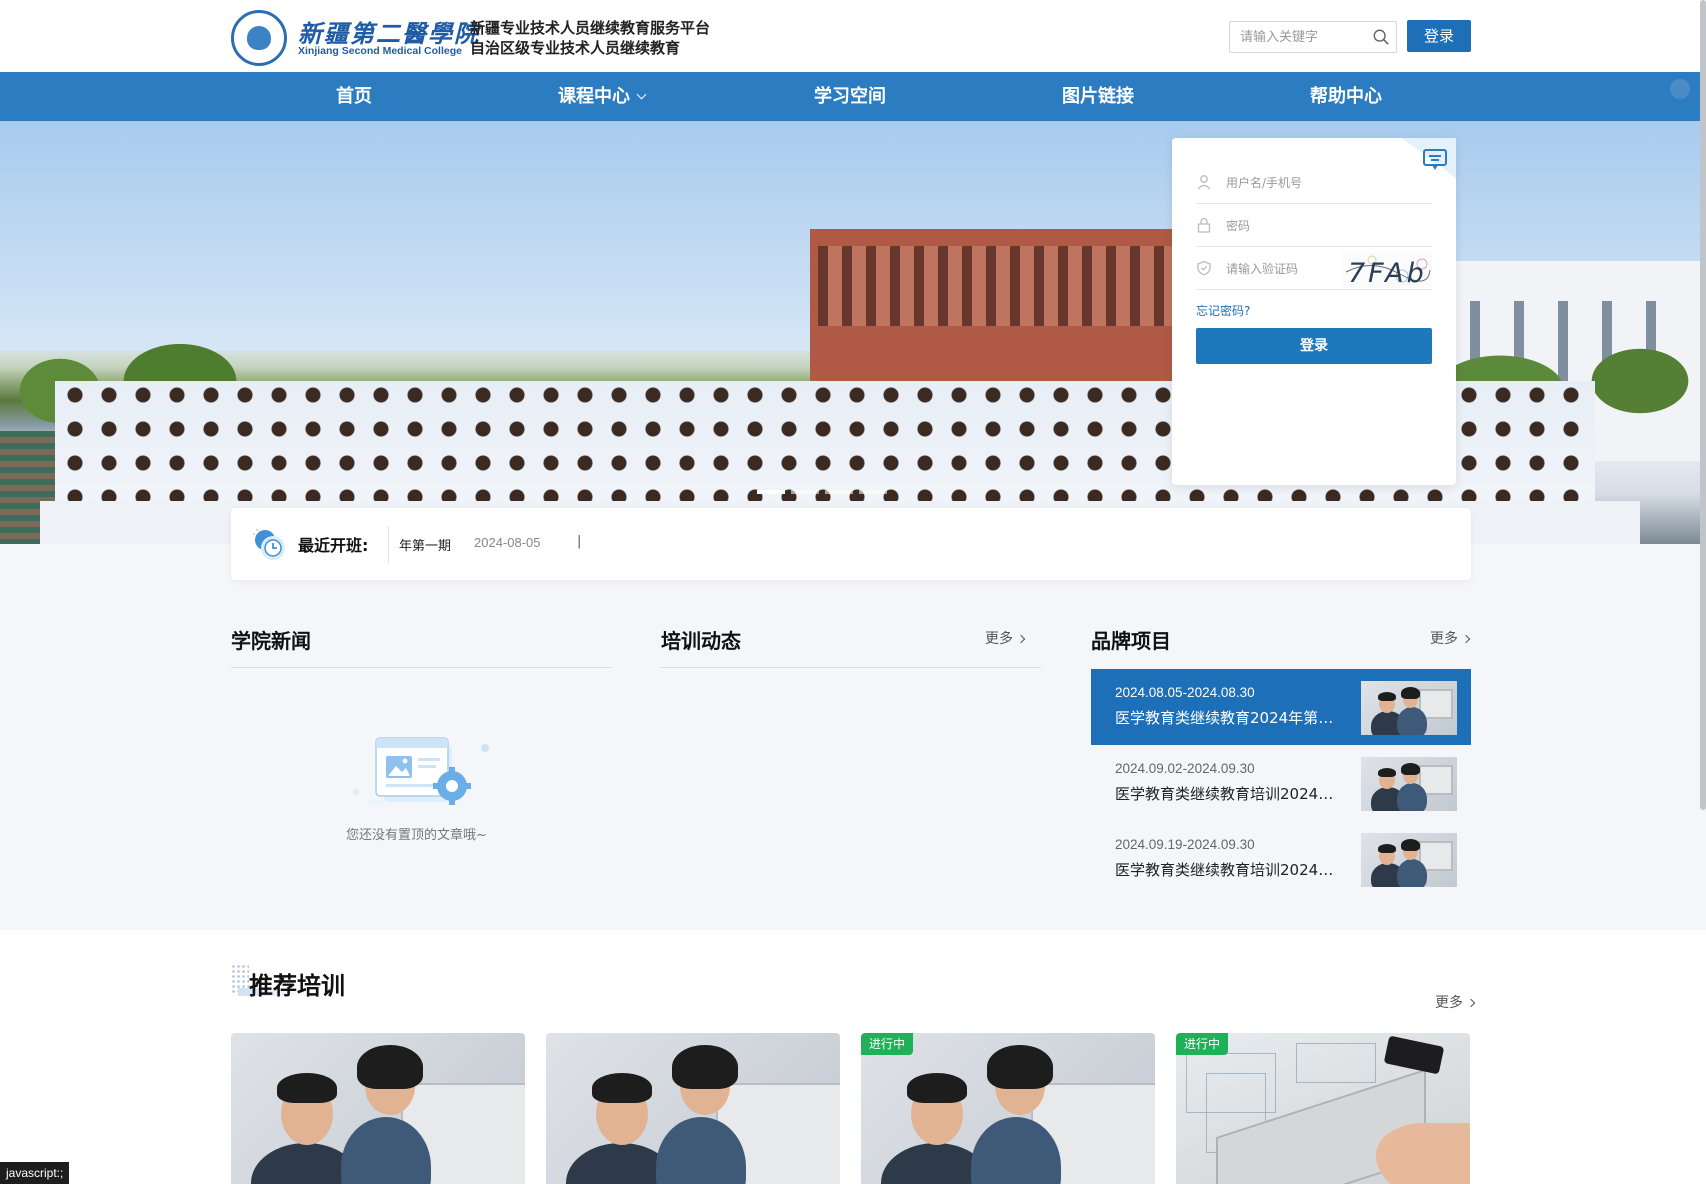 The width and height of the screenshot is (1706, 1184). I want to click on phone-shape, so click(1414, 1055).